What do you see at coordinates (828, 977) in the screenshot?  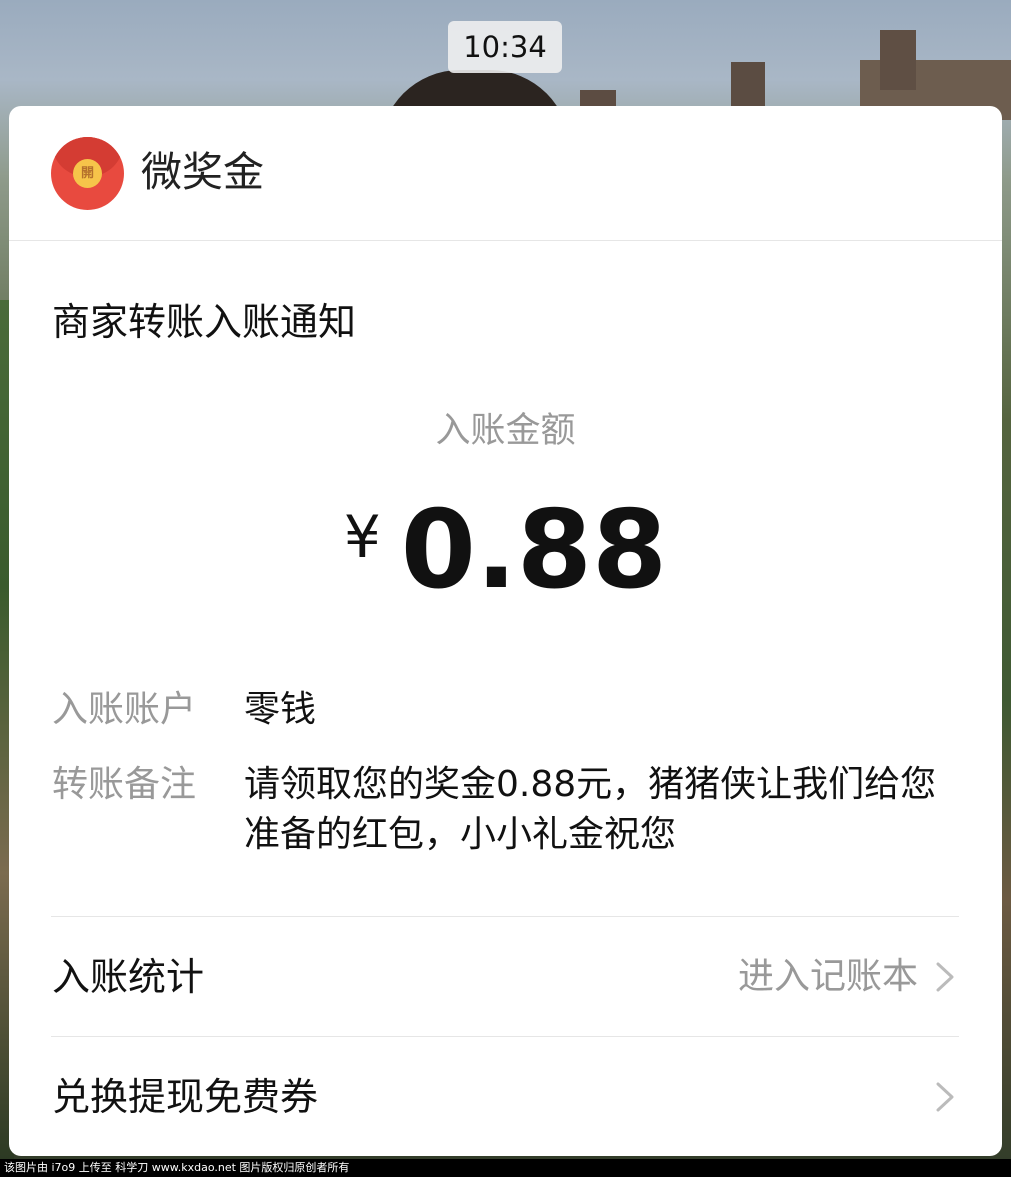 I see `open-ledger-link: 进入记账本` at bounding box center [828, 977].